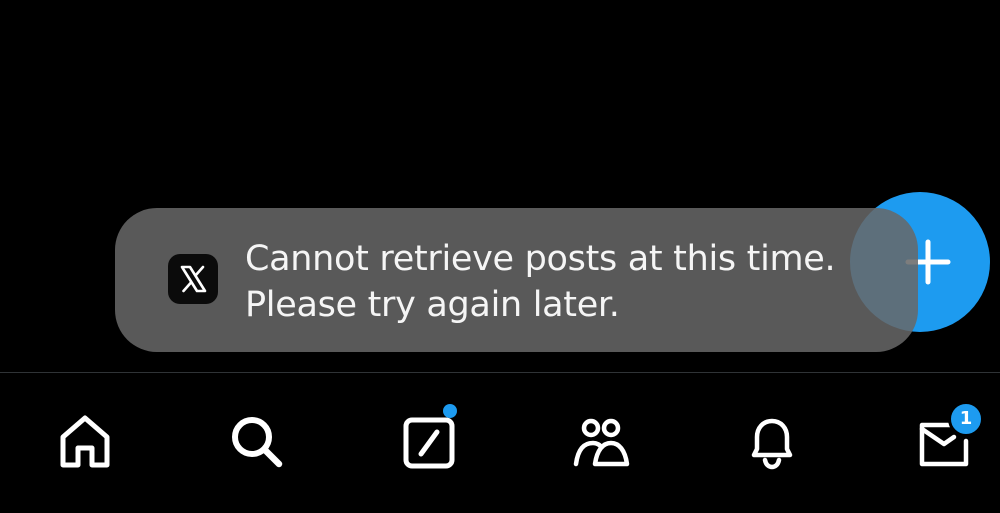 The image size is (1000, 513). I want to click on search-icon, so click(257, 442).